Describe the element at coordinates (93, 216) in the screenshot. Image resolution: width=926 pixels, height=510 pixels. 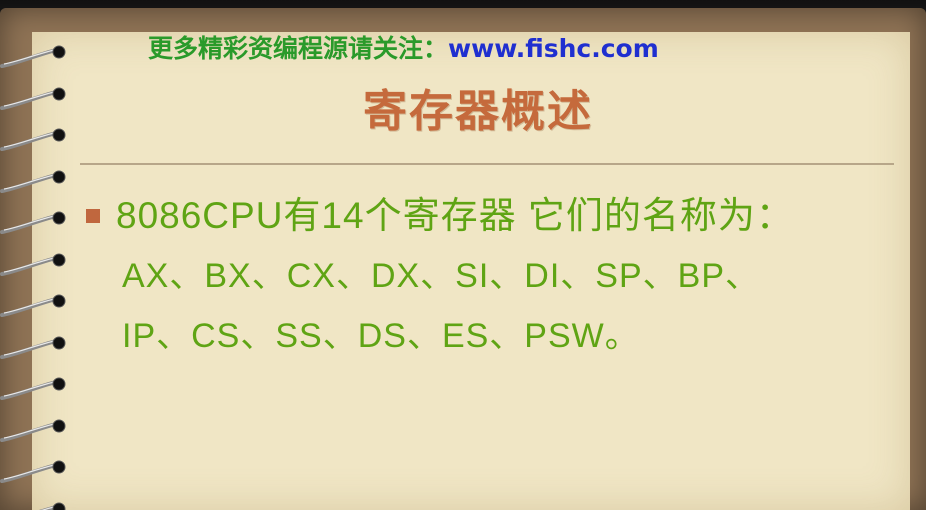
I see `square-bullet-icon` at that location.